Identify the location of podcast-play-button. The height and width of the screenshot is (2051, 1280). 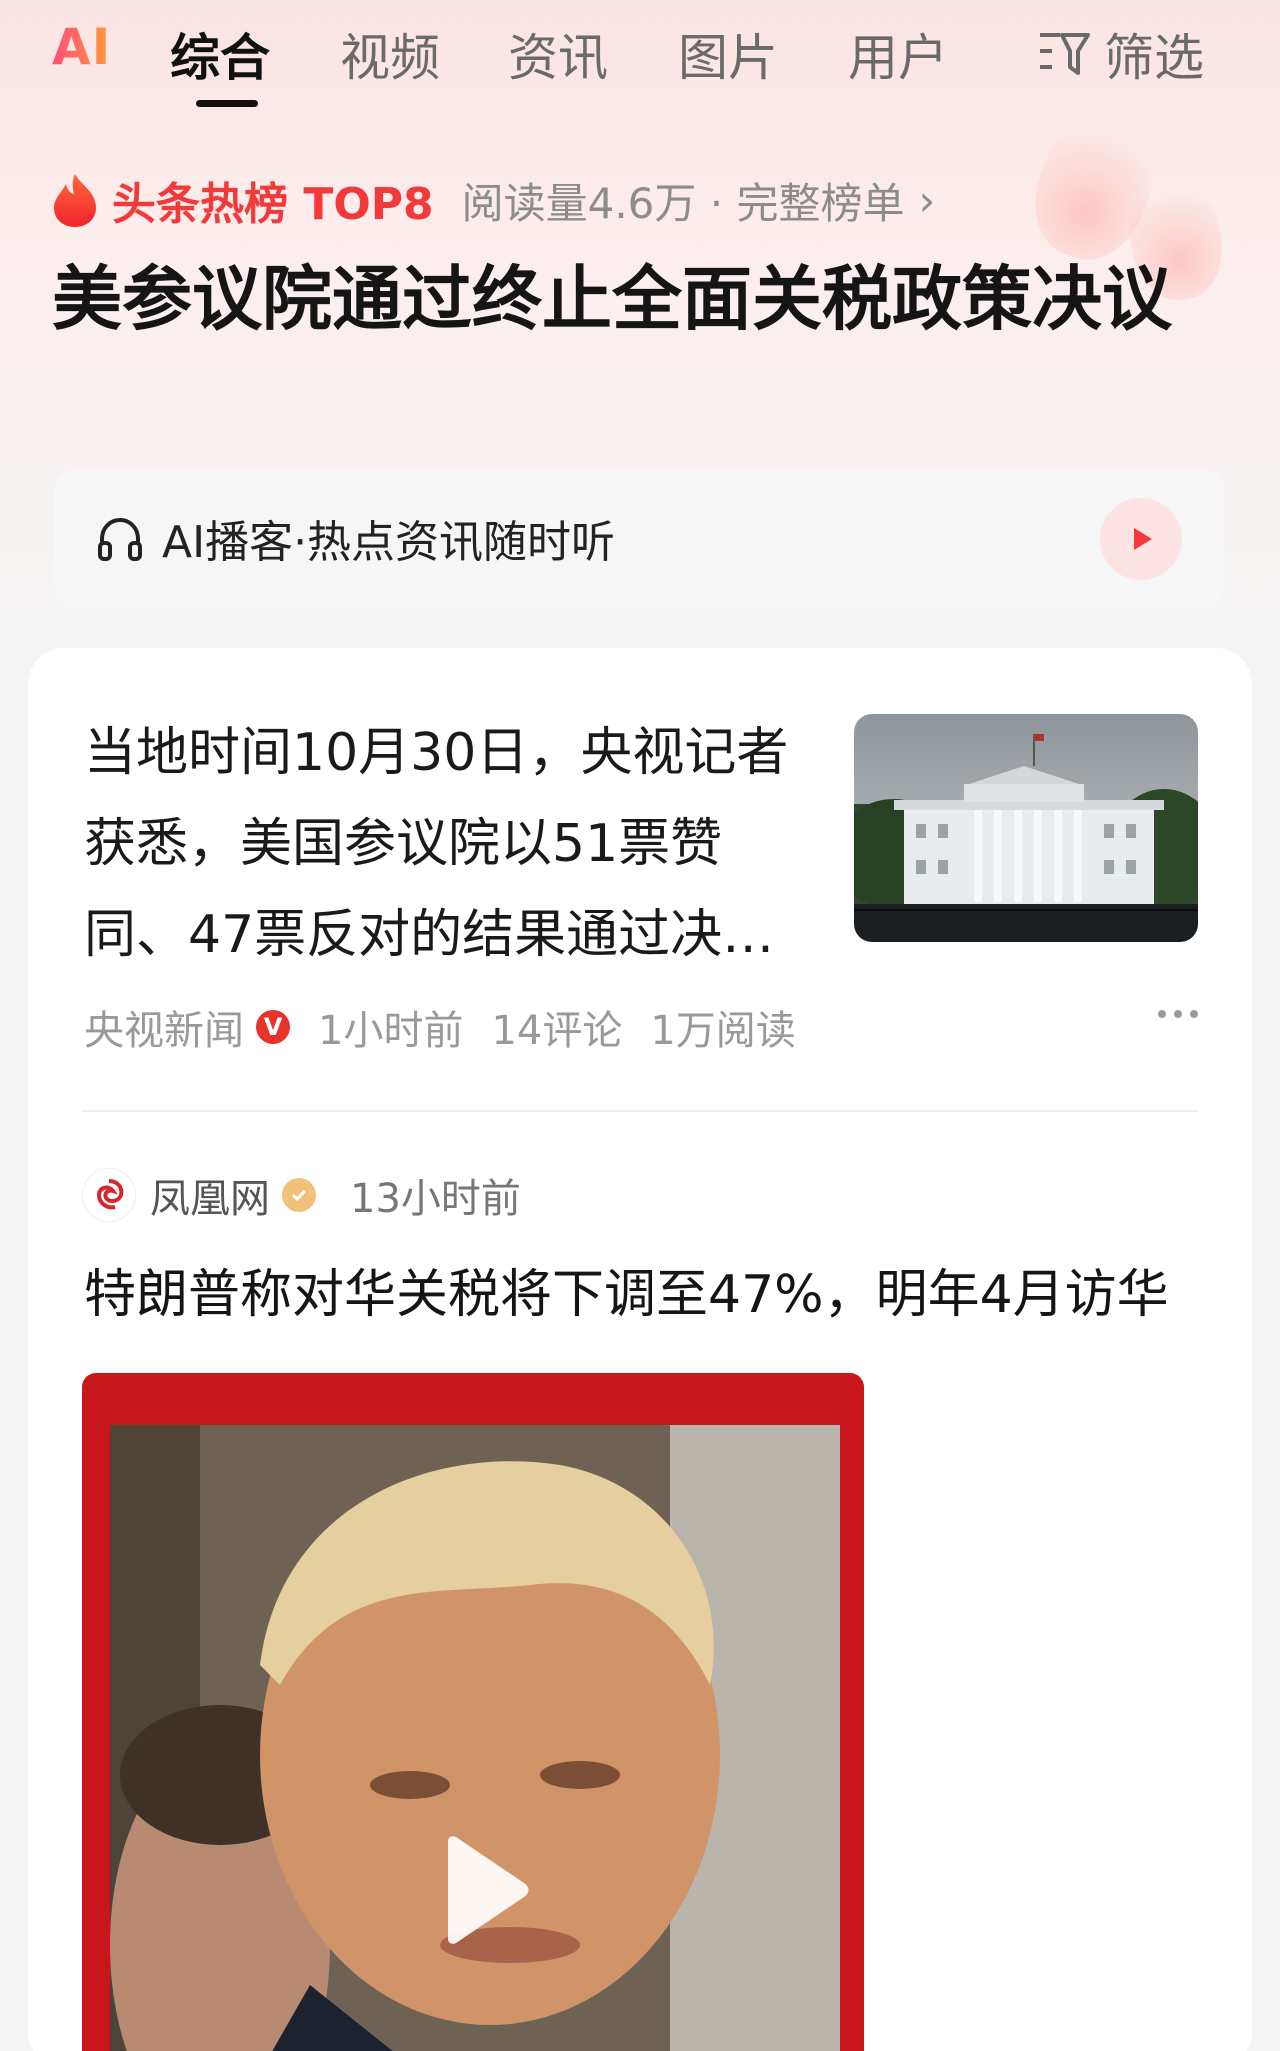
(1141, 539).